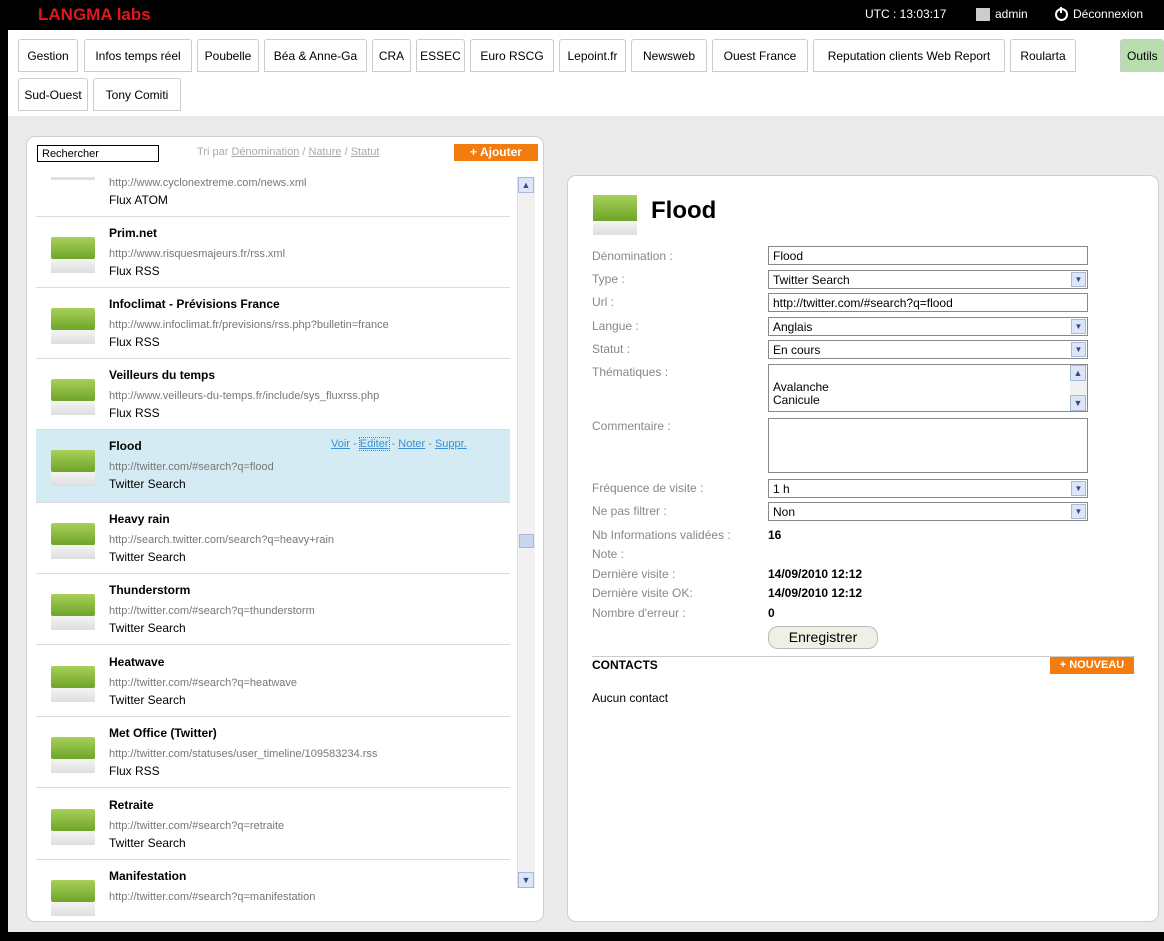 This screenshot has height=941, width=1164. What do you see at coordinates (194, 304) in the screenshot?
I see `source-title: Infoclimat - Prévisions France` at bounding box center [194, 304].